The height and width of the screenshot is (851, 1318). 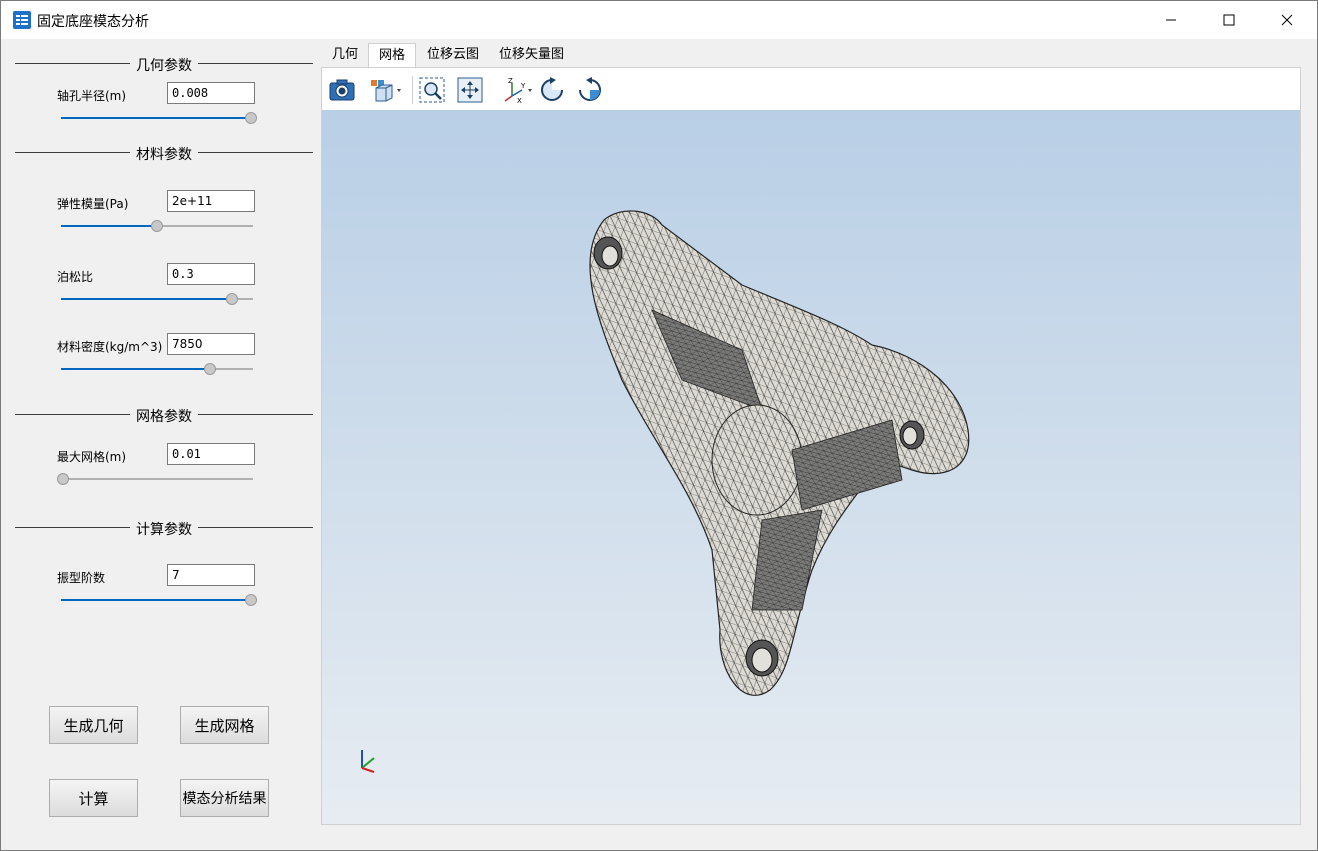 What do you see at coordinates (22, 20) in the screenshot?
I see `app-table-icon` at bounding box center [22, 20].